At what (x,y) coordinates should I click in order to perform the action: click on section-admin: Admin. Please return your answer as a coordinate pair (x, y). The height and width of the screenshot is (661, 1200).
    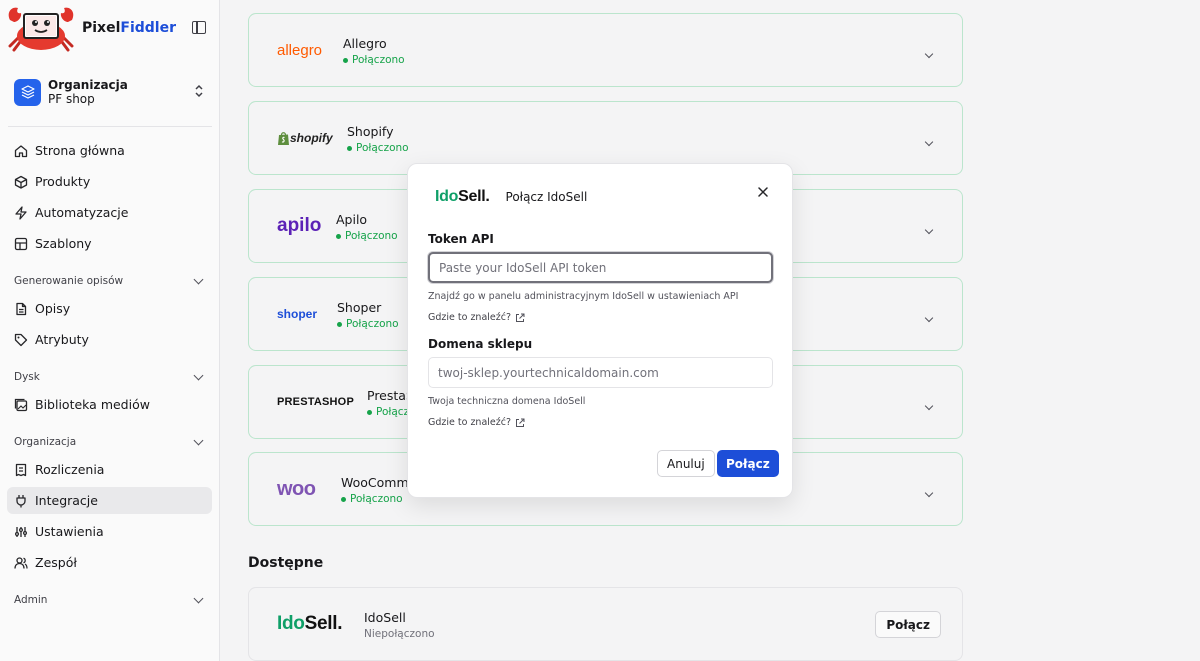
    Looking at the image, I should click on (110, 600).